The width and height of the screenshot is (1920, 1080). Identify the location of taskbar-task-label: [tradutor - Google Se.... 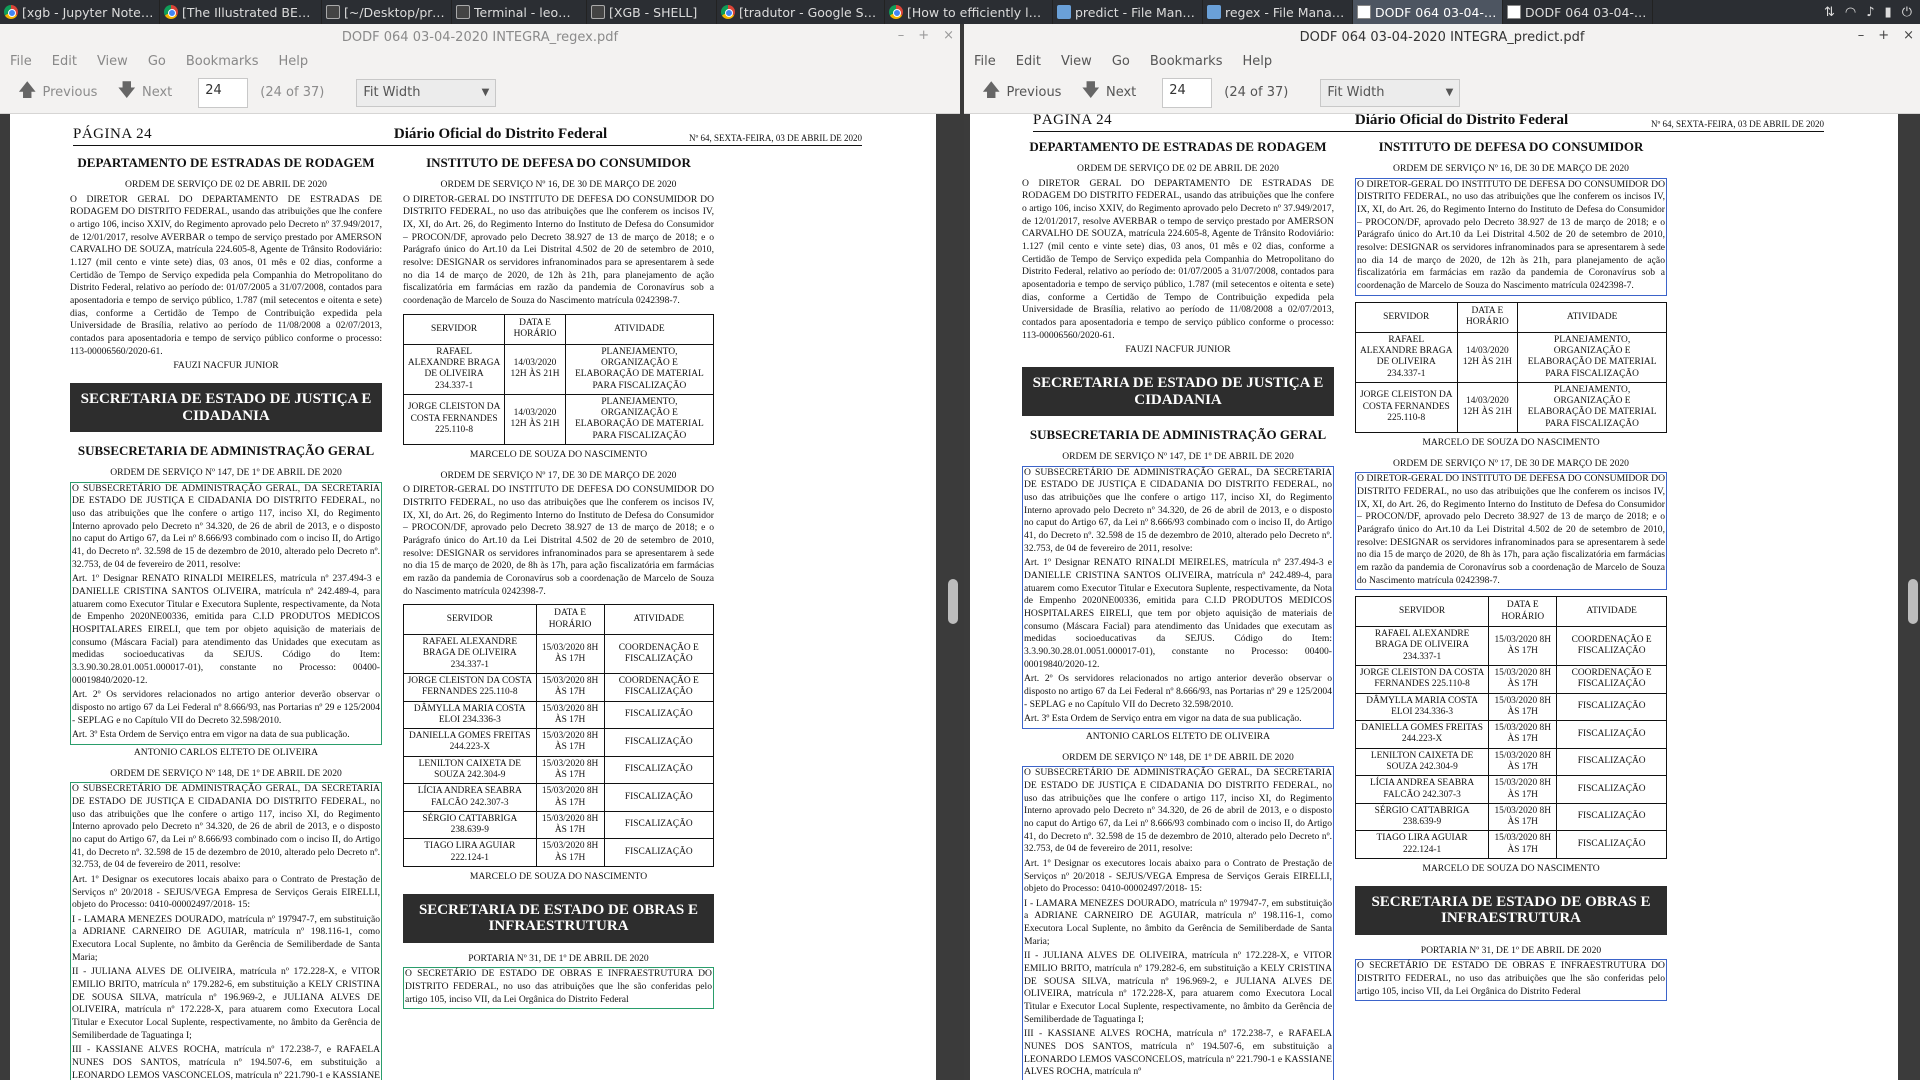
(809, 12).